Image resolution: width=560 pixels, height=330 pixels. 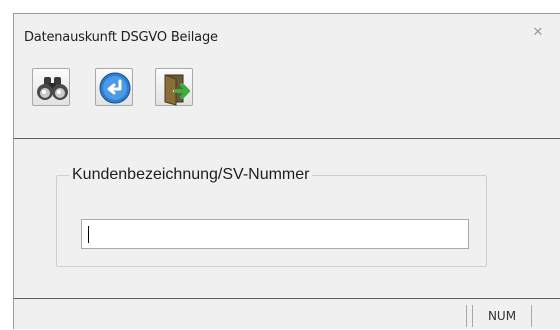 What do you see at coordinates (191, 175) in the screenshot?
I see `groupbox-label: Kundenbezeichnung/SV-Nummer` at bounding box center [191, 175].